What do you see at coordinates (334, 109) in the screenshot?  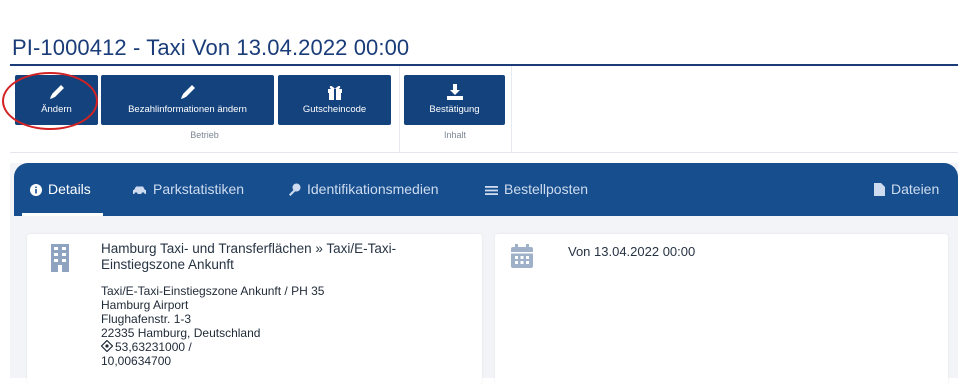 I see `gutscheincode-label: Gutscheincode` at bounding box center [334, 109].